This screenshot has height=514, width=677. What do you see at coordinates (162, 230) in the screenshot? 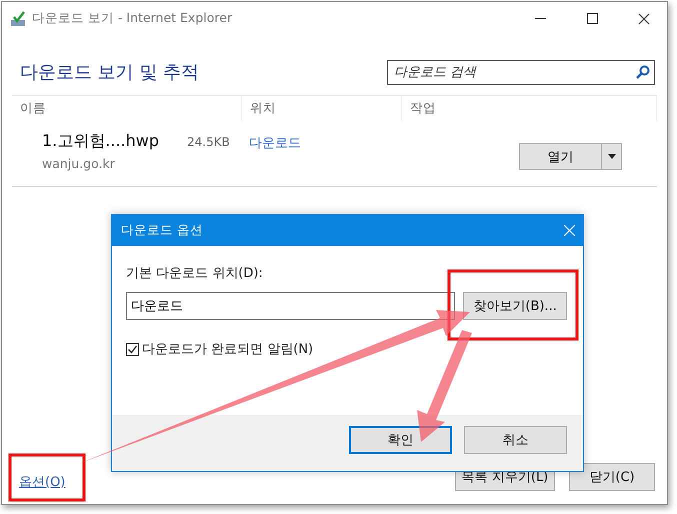
I see `dialog-title: 다운로드 옵션` at bounding box center [162, 230].